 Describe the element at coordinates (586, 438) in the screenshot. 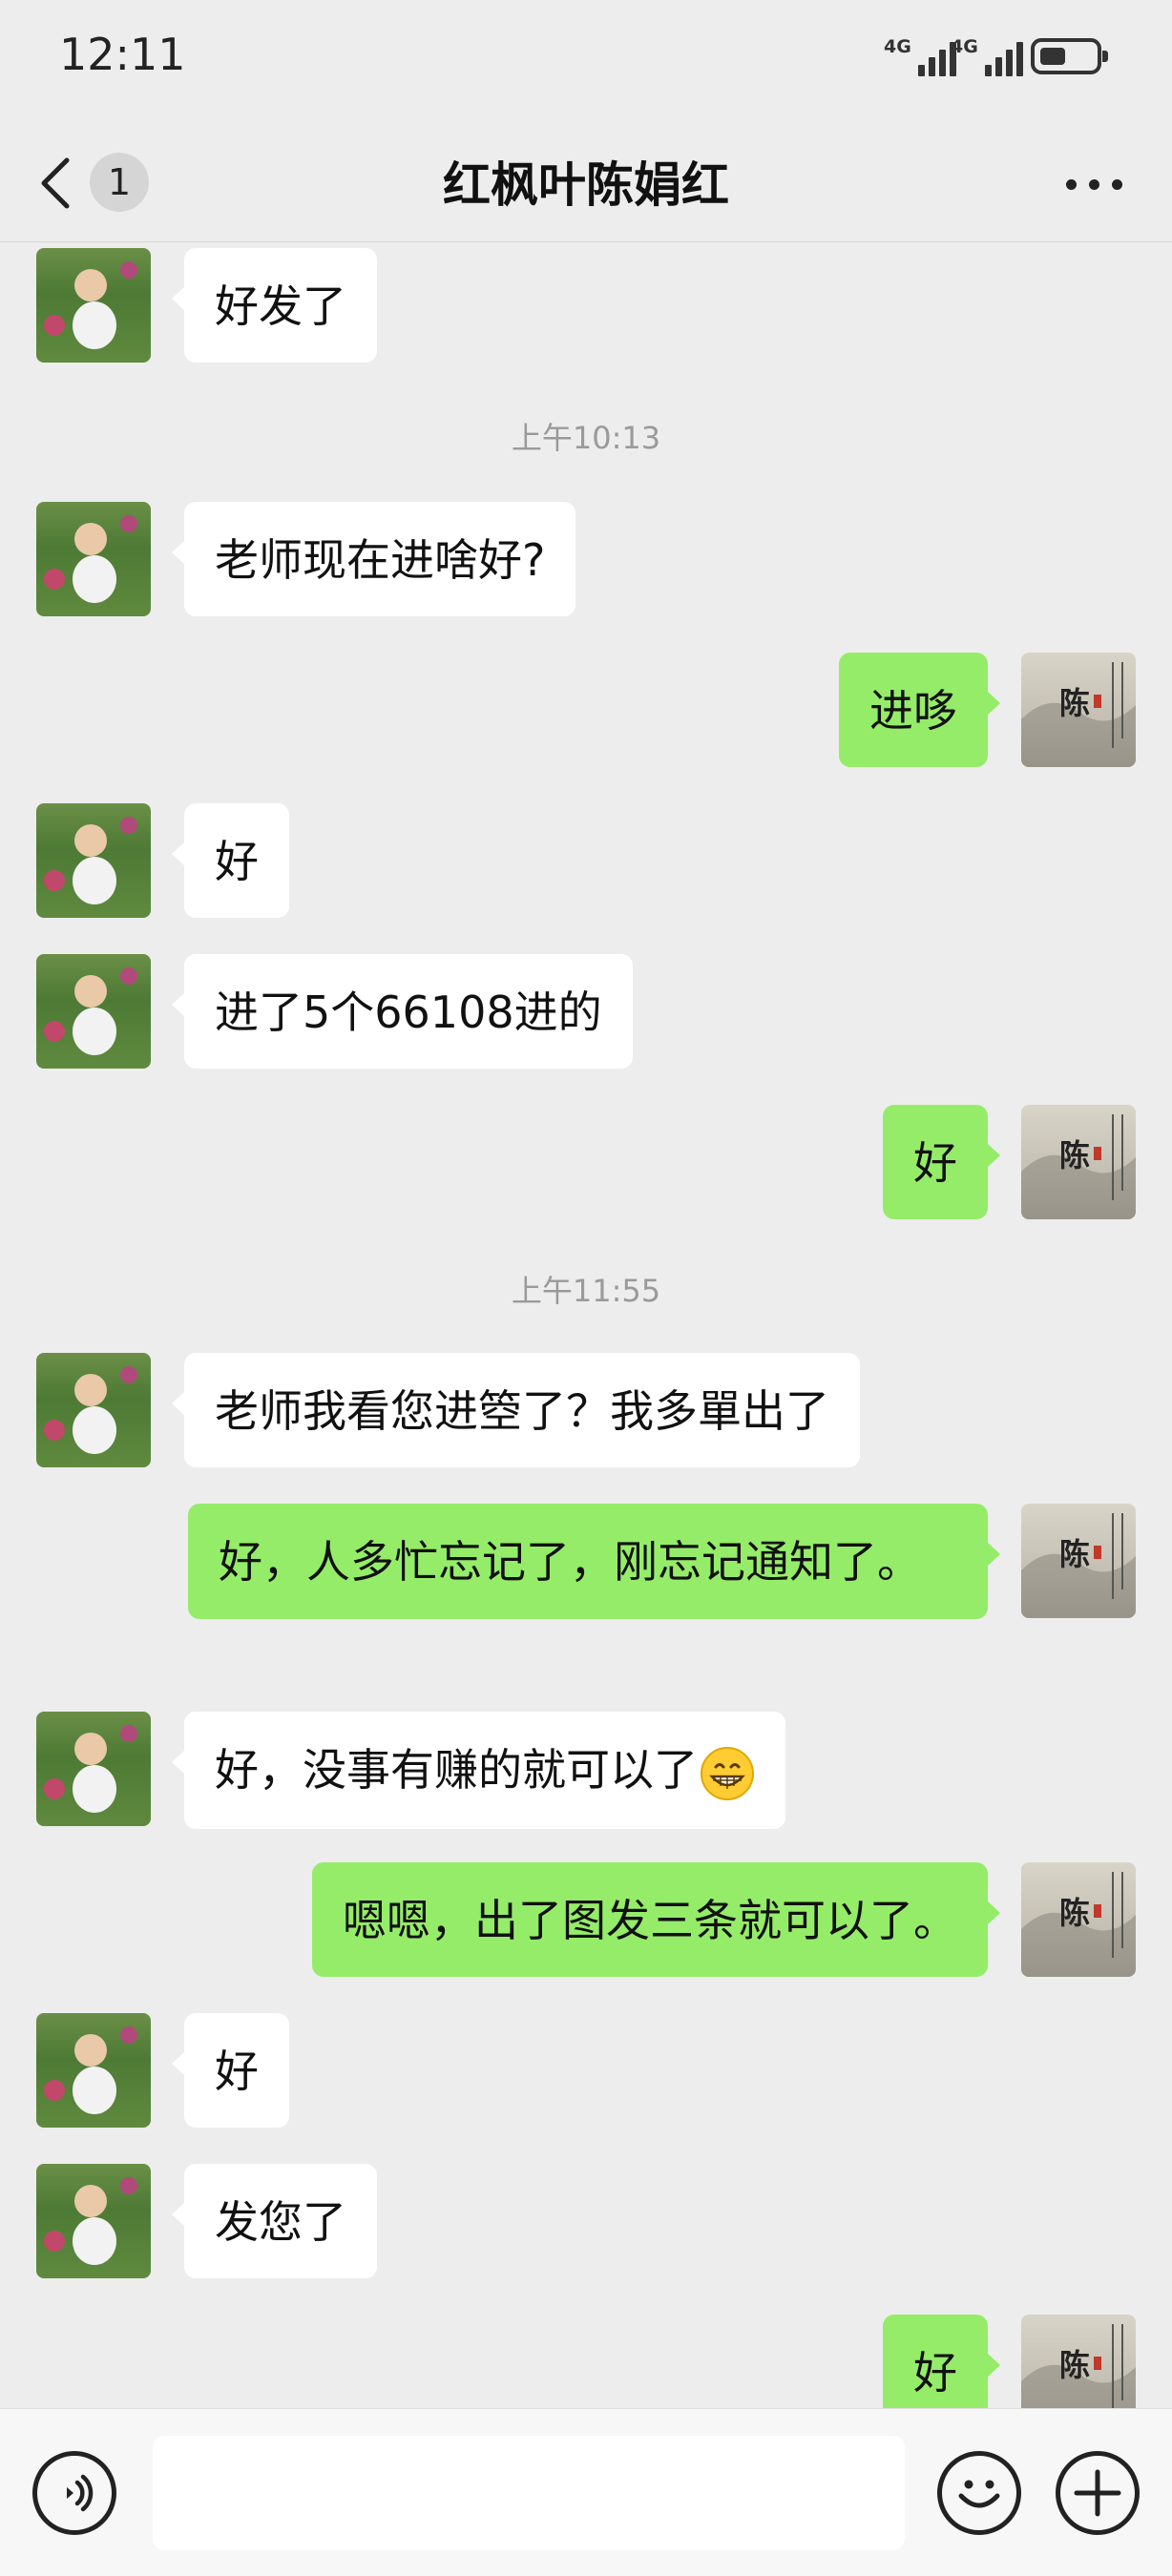

I see `timestamp: 上午10:13` at that location.